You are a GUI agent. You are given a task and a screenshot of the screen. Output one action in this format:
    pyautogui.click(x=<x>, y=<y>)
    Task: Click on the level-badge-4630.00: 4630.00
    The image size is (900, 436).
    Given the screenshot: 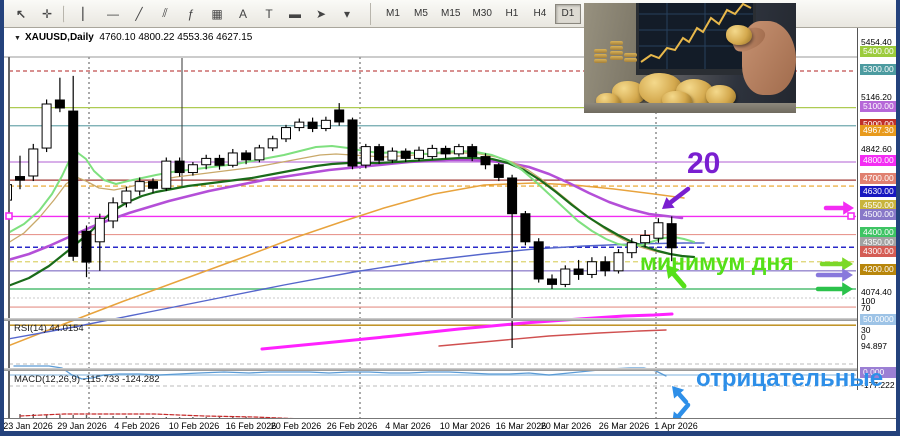 What is the action you would take?
    pyautogui.click(x=878, y=191)
    